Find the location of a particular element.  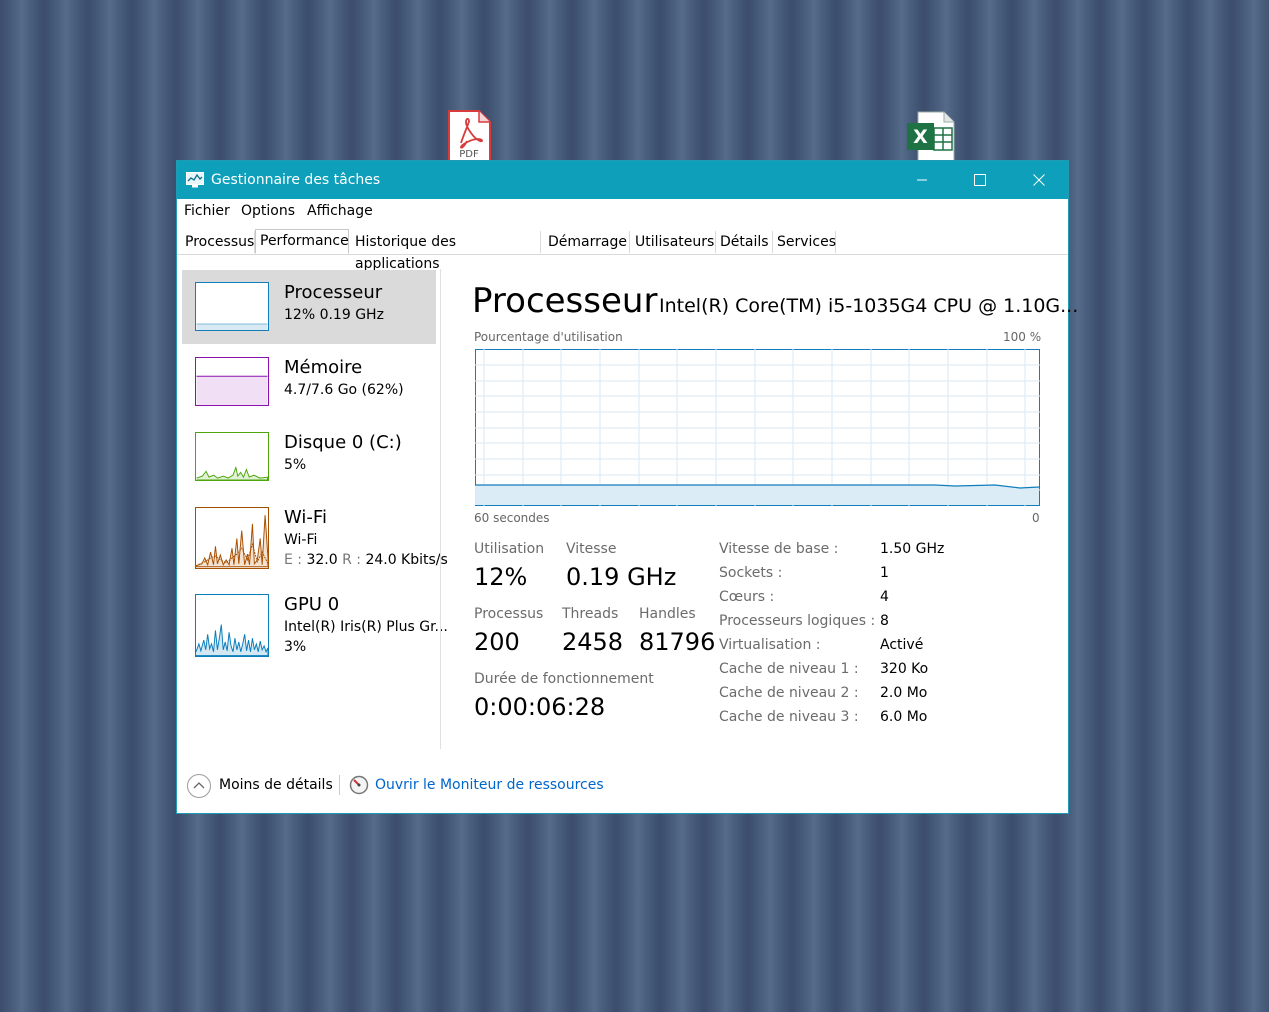

wifi-rates: E : 32.0 R : 24.0 Kbits/s is located at coordinates (366, 560).